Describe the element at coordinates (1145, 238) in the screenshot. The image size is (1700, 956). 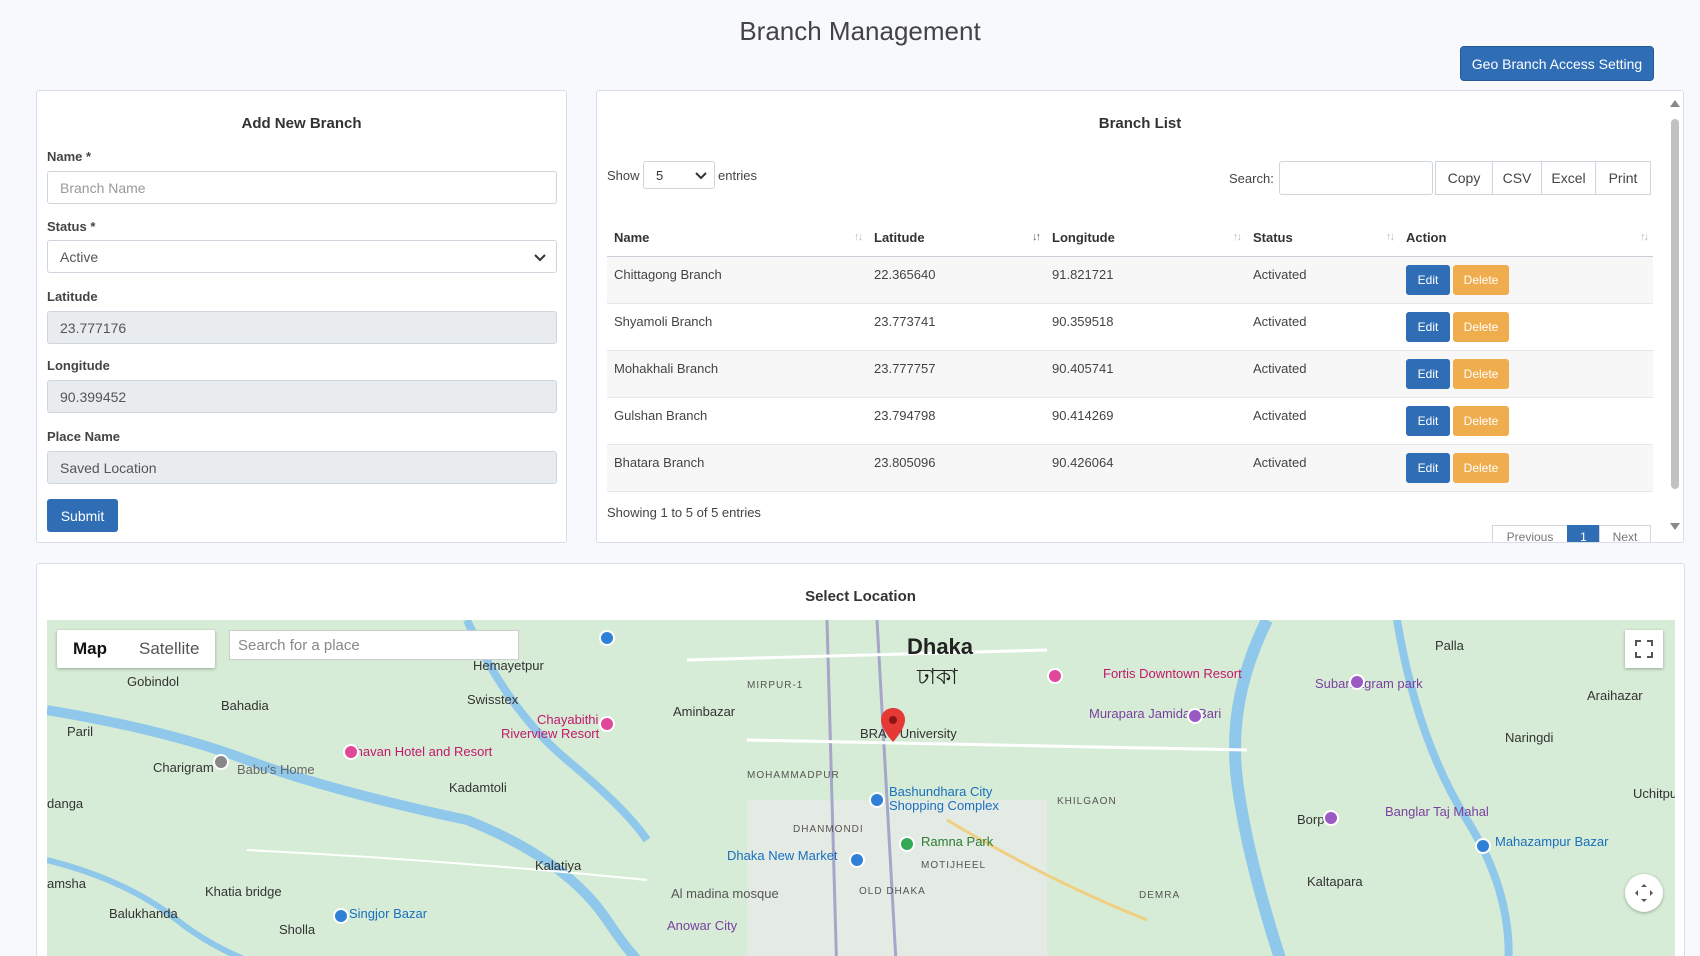
I see `column-header-longitude: Longitude ↑↓` at that location.